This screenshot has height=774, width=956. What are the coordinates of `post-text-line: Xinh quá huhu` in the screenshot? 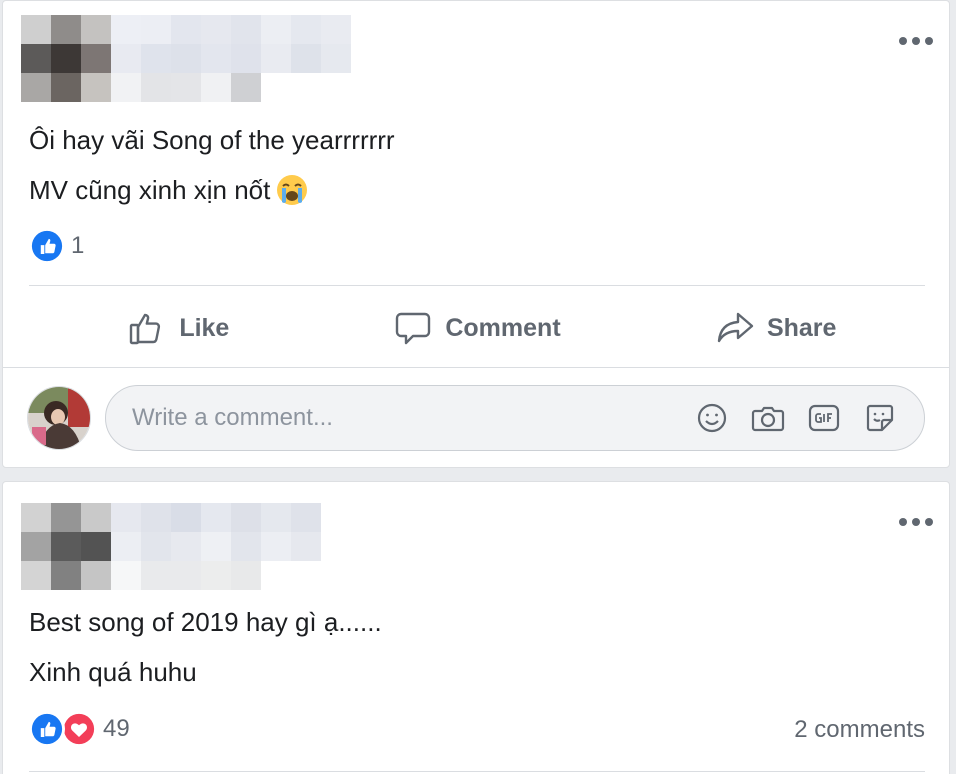 It's located at (113, 672).